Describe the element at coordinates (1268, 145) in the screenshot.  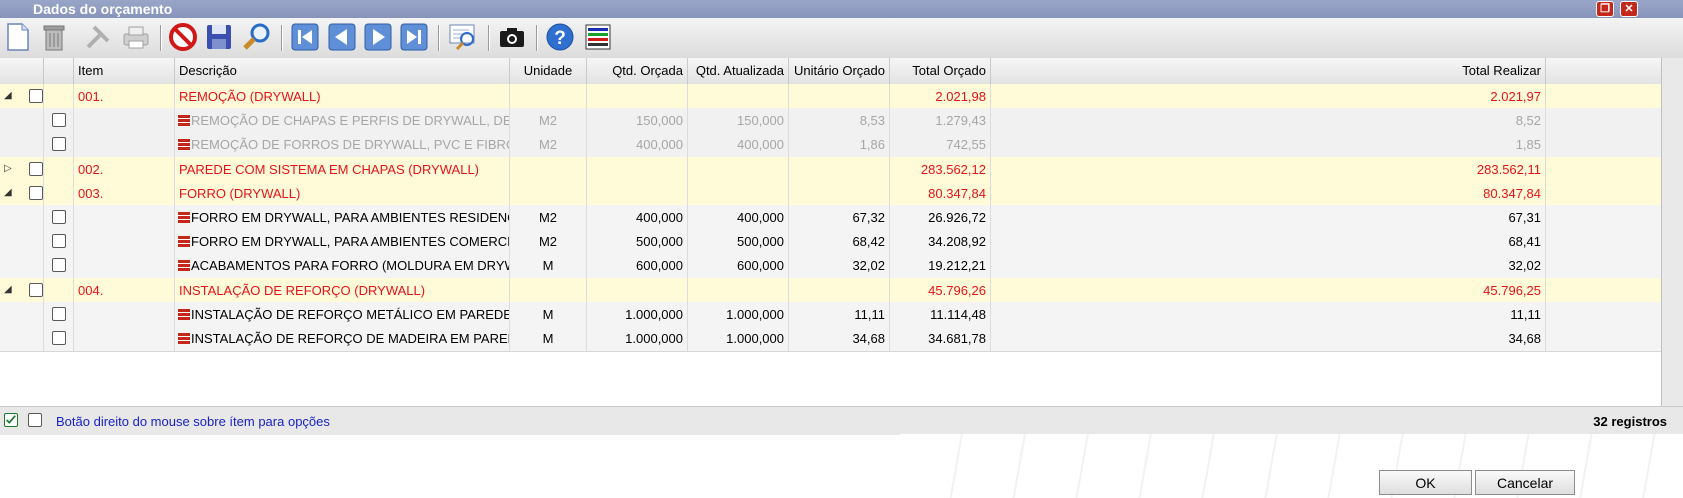
I see `cell-total-realizar: 1,85` at that location.